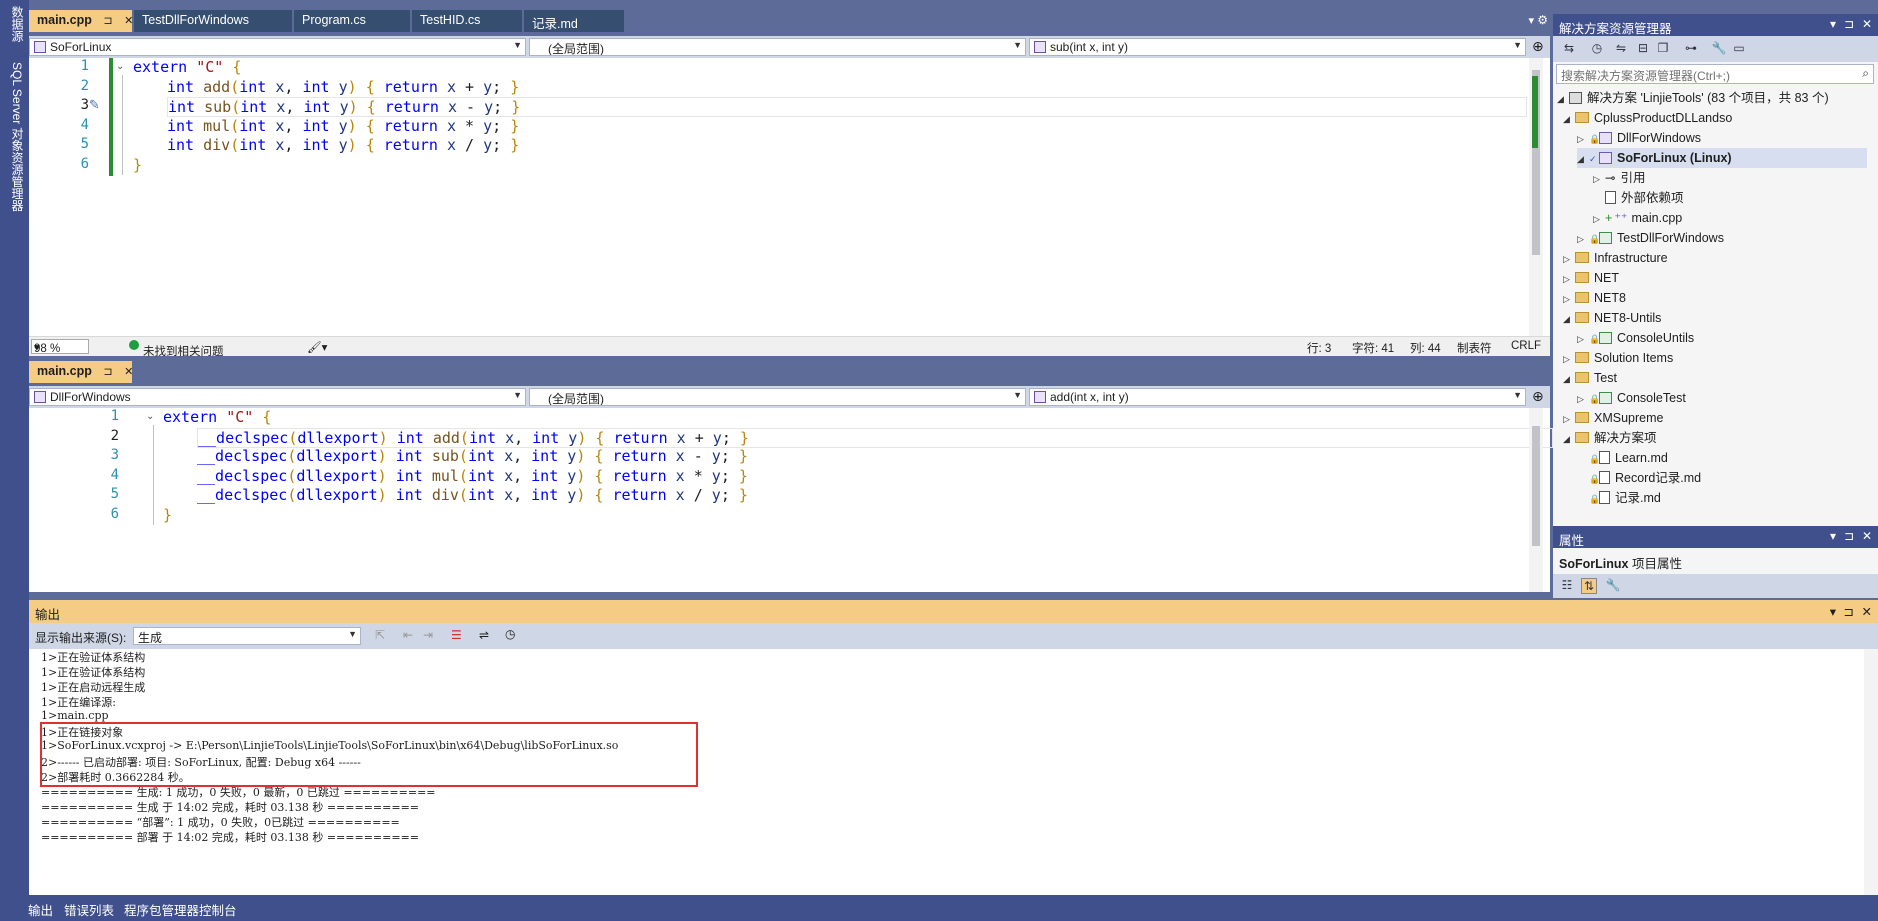 This screenshot has height=921, width=1878. Describe the element at coordinates (1647, 118) in the screenshot. I see `tree-item-folder: ◢ CplussProductDLLandso` at that location.